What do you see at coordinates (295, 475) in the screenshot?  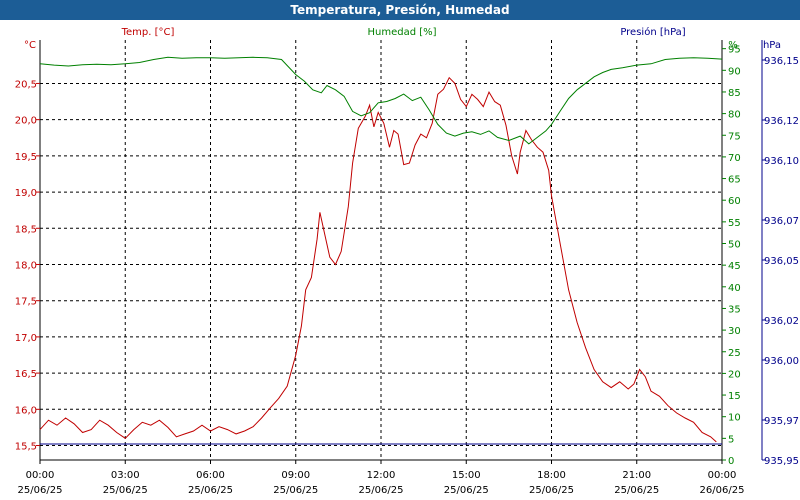 I see `x-tick-time: 09:00` at bounding box center [295, 475].